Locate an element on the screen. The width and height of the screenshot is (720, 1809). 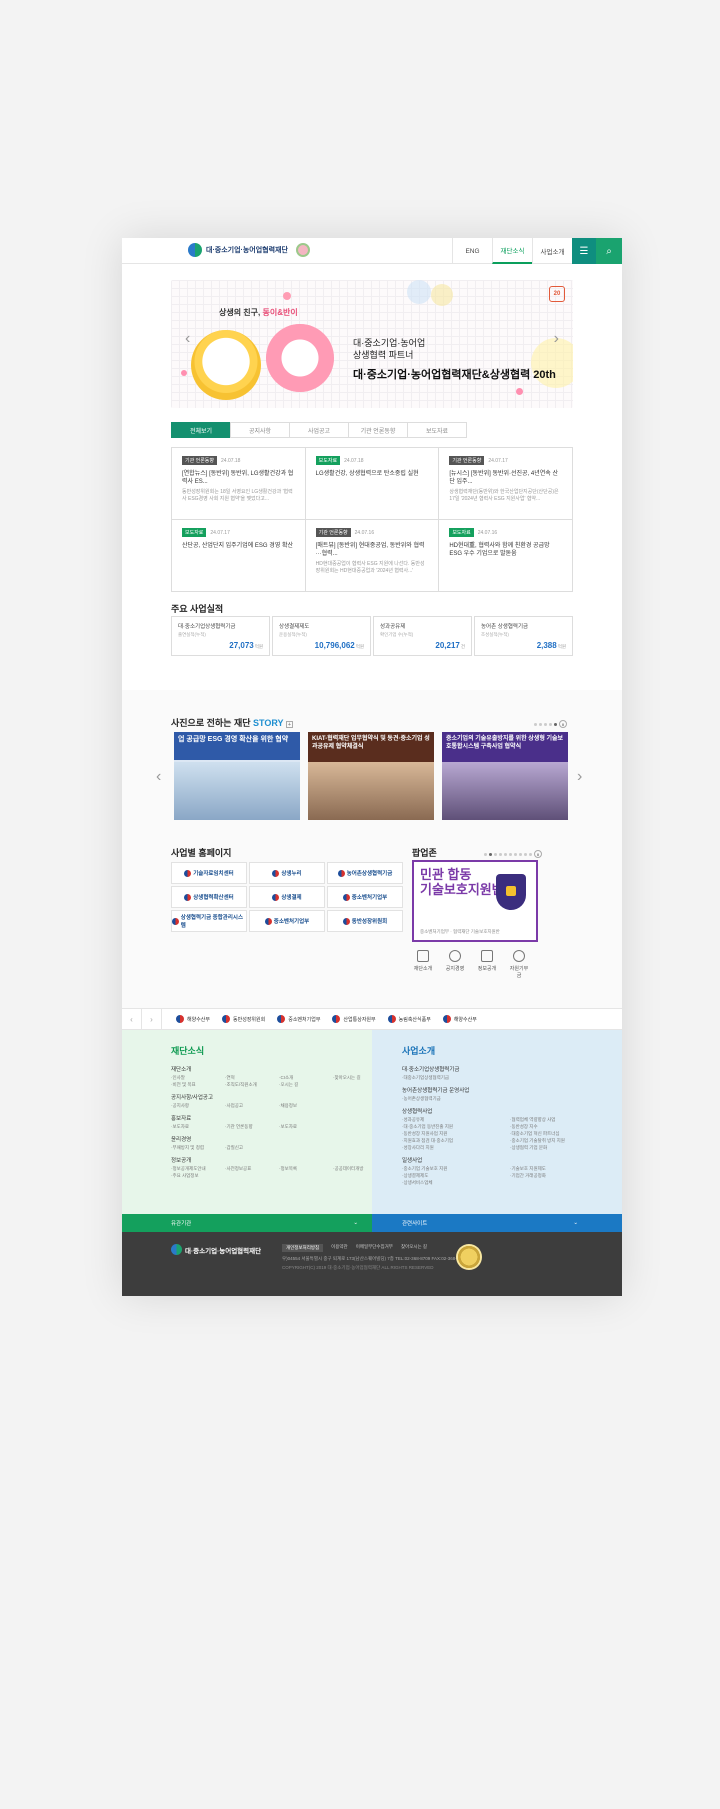
sitemap-group-title: 일생사업 is located at coordinates (512, 1160).